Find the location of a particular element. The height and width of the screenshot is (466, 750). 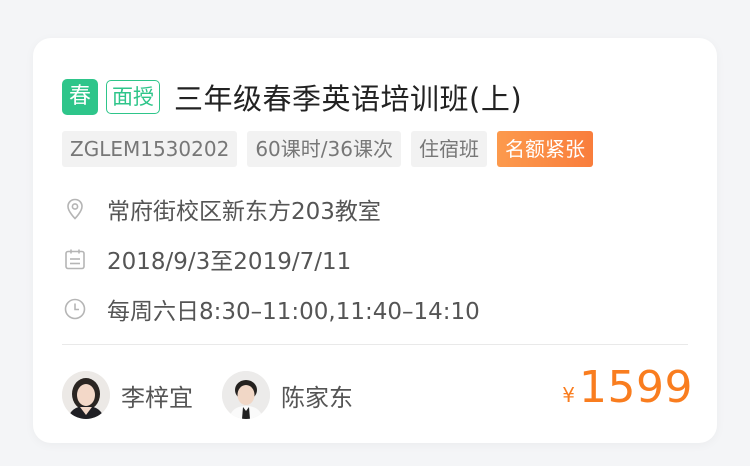

title-row: 春 面授 三年级春季英语培训班(上) is located at coordinates (292, 97).